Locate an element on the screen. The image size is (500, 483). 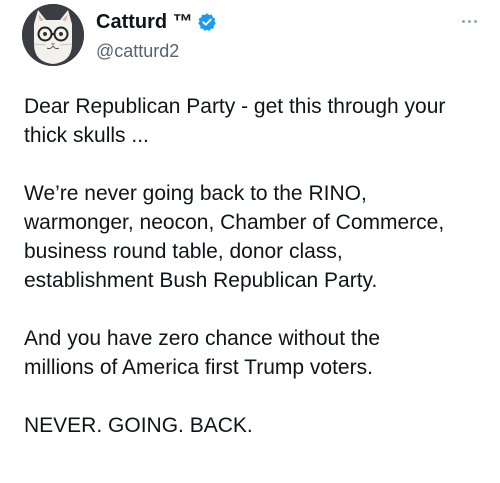
tweet-paragraph: NEVER. GOING. BACK. is located at coordinates (138, 425).